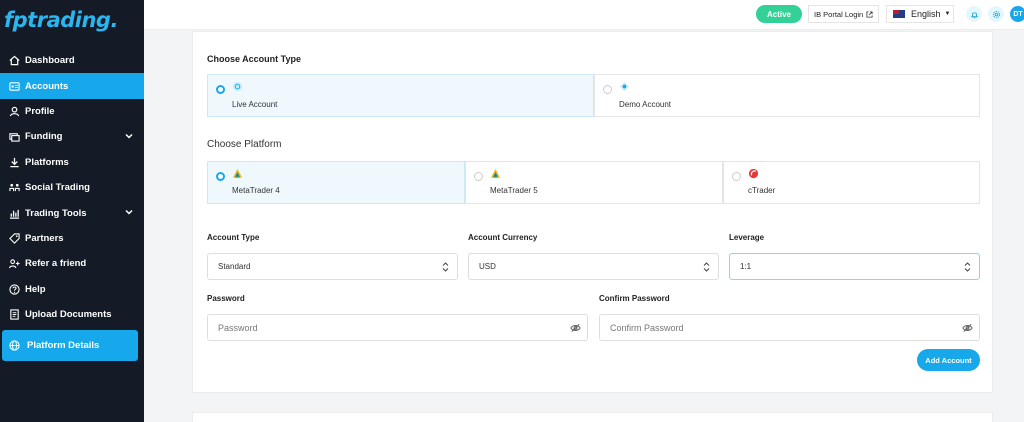 The width and height of the screenshot is (1024, 422). Describe the element at coordinates (869, 14) in the screenshot. I see `external-link-icon` at that location.